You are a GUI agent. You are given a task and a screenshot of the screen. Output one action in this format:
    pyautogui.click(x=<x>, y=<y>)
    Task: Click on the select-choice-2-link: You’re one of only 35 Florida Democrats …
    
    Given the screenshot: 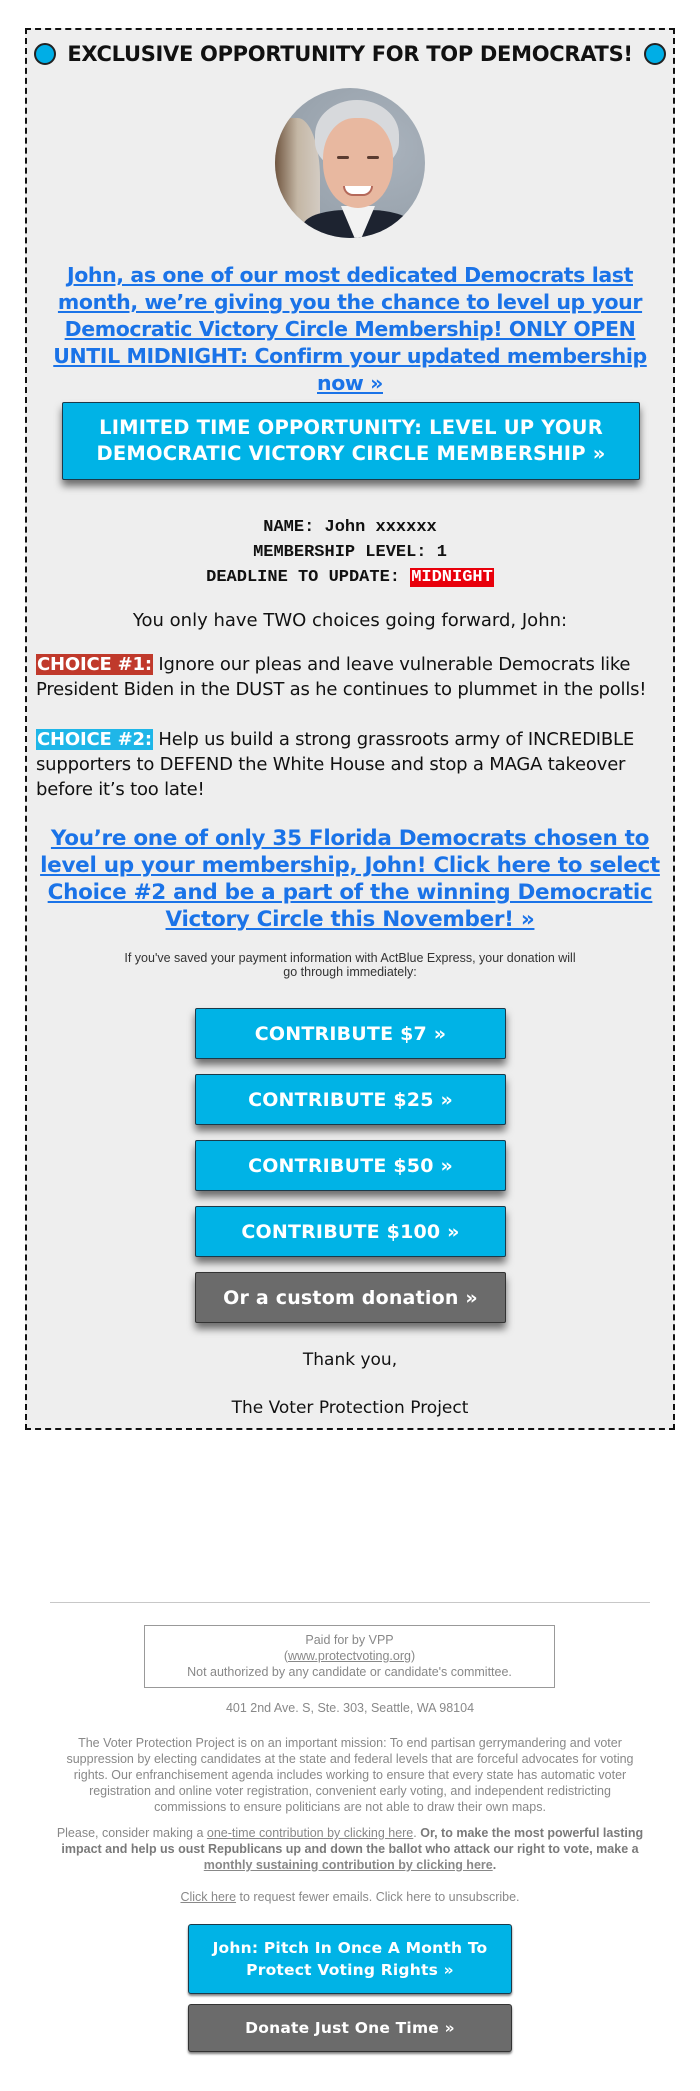 What is the action you would take?
    pyautogui.click(x=350, y=879)
    